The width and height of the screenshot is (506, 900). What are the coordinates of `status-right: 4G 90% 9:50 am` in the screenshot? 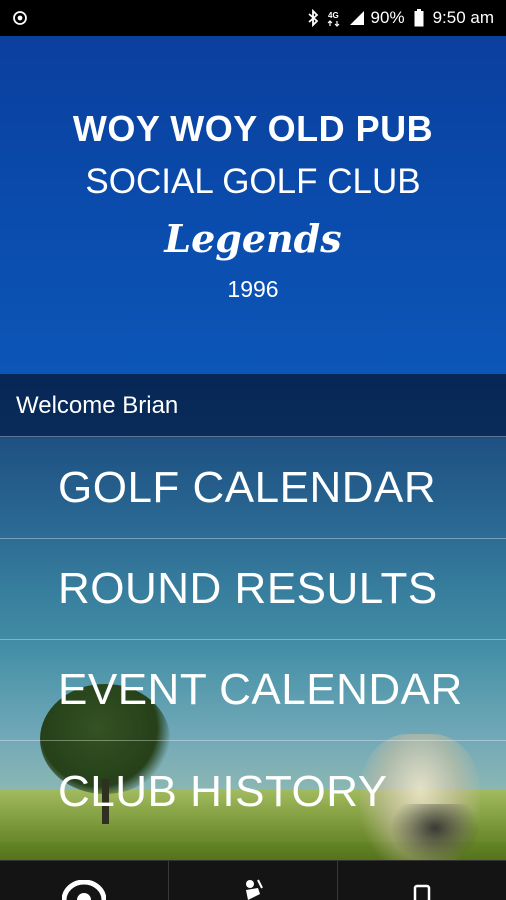 It's located at (399, 18).